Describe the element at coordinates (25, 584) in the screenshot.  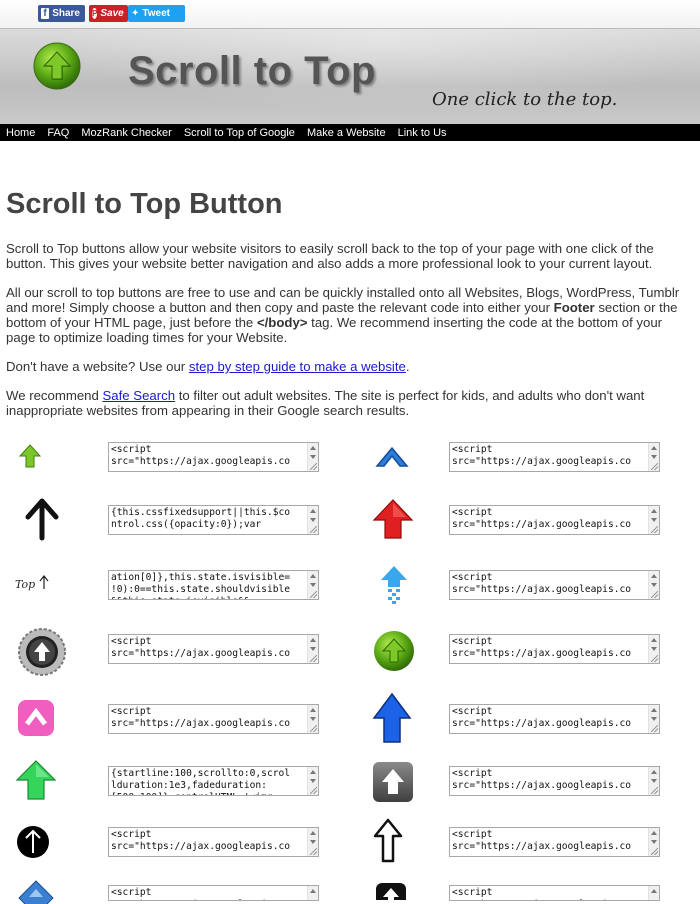
I see `top-text: Top` at that location.